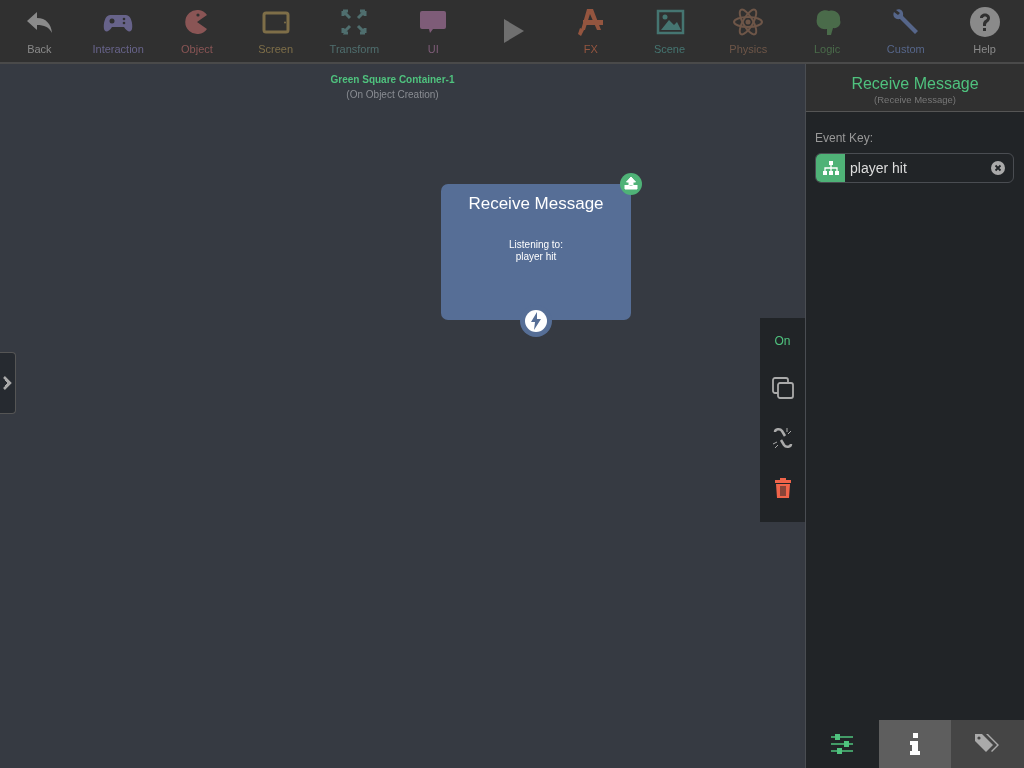  I want to click on toolbar-button: Scene, so click(669, 31).